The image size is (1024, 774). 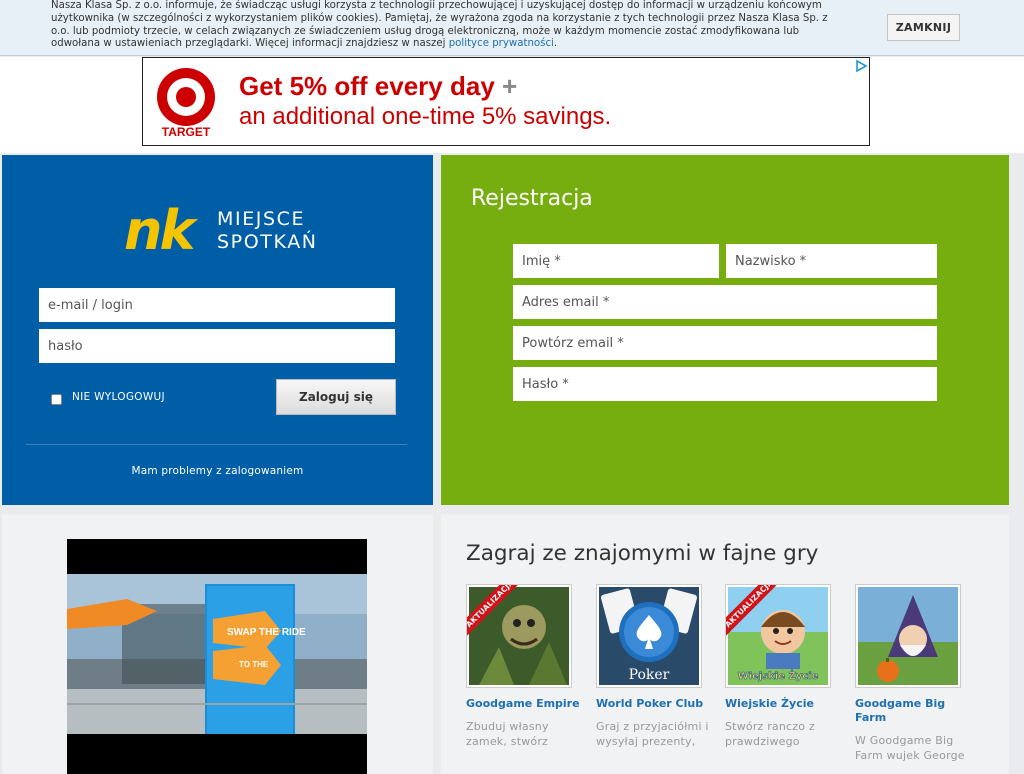 What do you see at coordinates (649, 675) in the screenshot?
I see `poker-thumb-text: Poker` at bounding box center [649, 675].